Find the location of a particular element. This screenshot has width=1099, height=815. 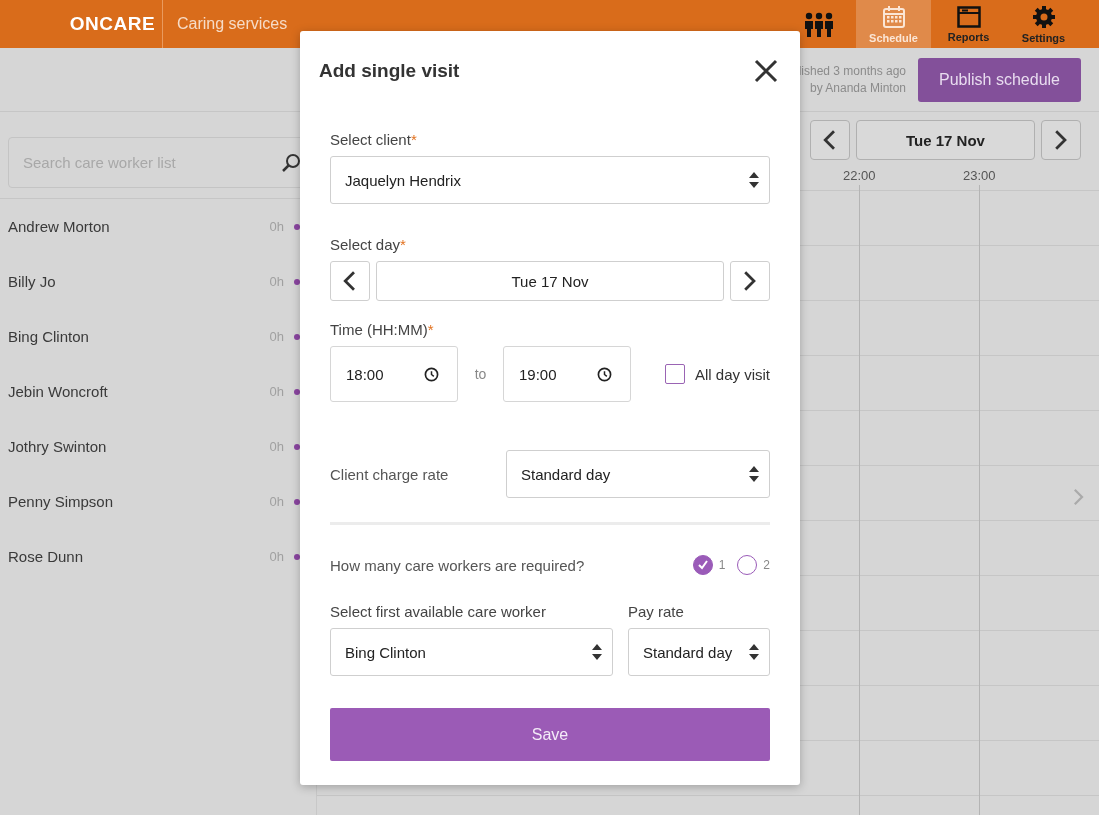

time-label: 23:00 is located at coordinates (980, 175).